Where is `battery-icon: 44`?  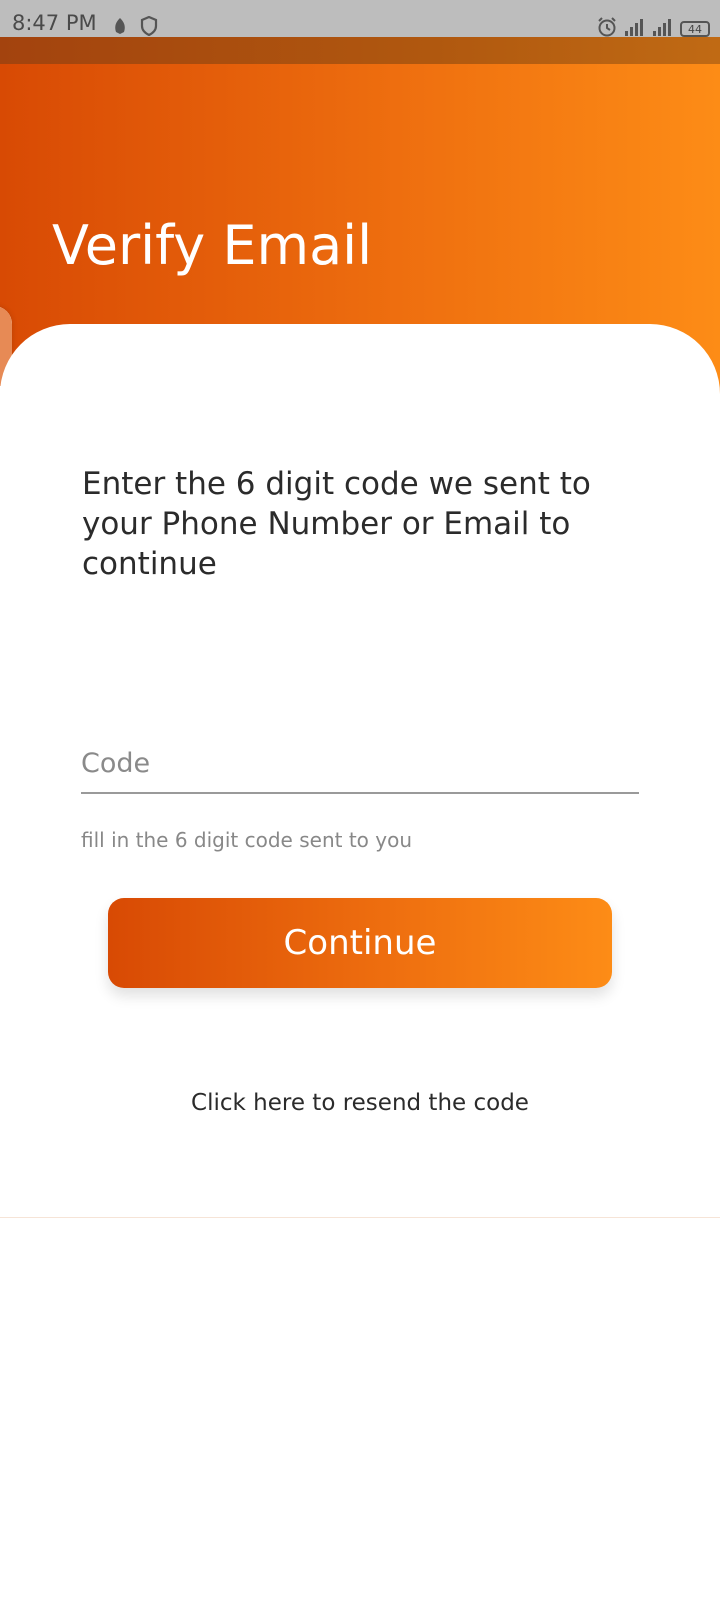
battery-icon: 44 is located at coordinates (695, 29).